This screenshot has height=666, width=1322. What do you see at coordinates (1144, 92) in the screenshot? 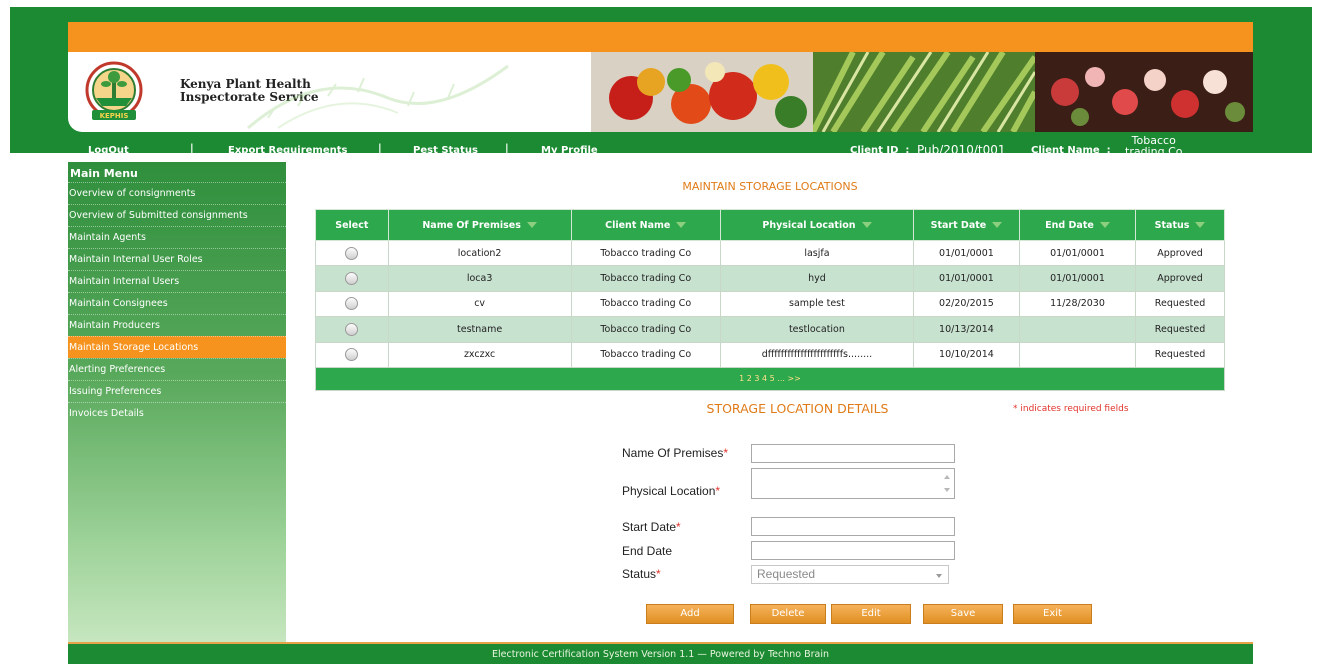
I see `flowers-photo` at bounding box center [1144, 92].